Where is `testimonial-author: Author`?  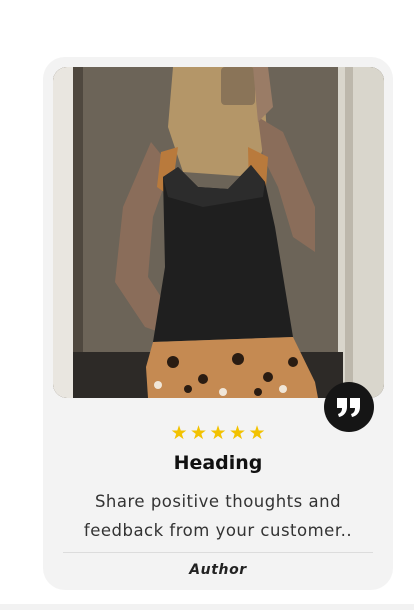
testimonial-author: Author is located at coordinates (218, 570).